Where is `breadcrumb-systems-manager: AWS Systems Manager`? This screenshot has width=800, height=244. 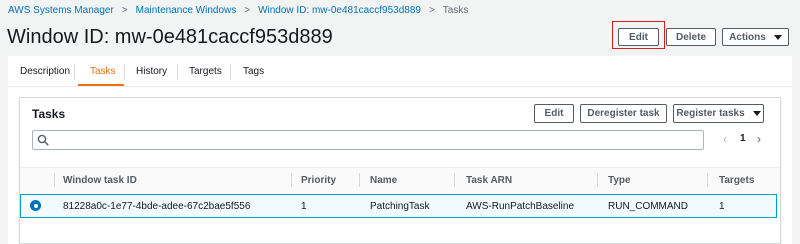 breadcrumb-systems-manager: AWS Systems Manager is located at coordinates (61, 10).